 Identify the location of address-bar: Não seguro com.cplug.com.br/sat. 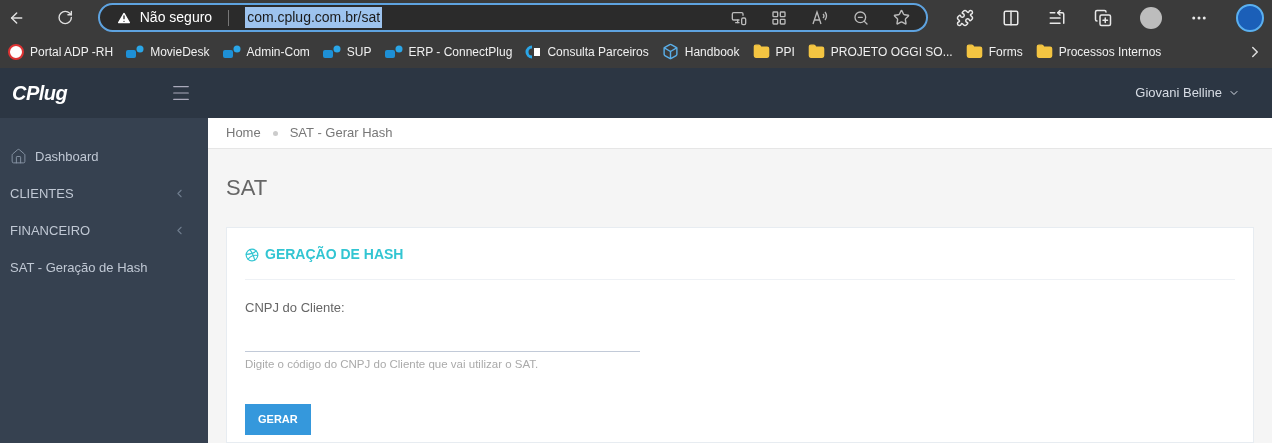
(512, 17).